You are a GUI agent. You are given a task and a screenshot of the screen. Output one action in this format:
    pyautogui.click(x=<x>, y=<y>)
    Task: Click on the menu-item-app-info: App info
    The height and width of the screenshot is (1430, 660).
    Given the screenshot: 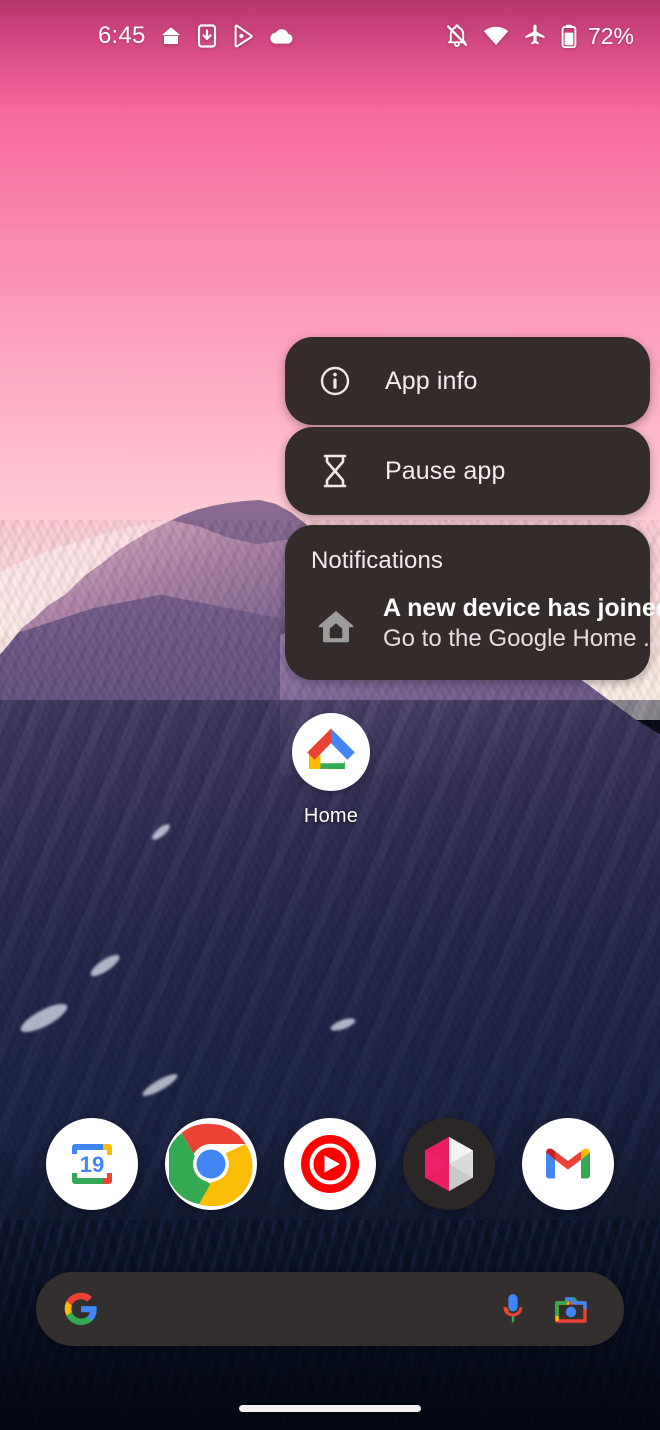 What is the action you would take?
    pyautogui.click(x=467, y=381)
    